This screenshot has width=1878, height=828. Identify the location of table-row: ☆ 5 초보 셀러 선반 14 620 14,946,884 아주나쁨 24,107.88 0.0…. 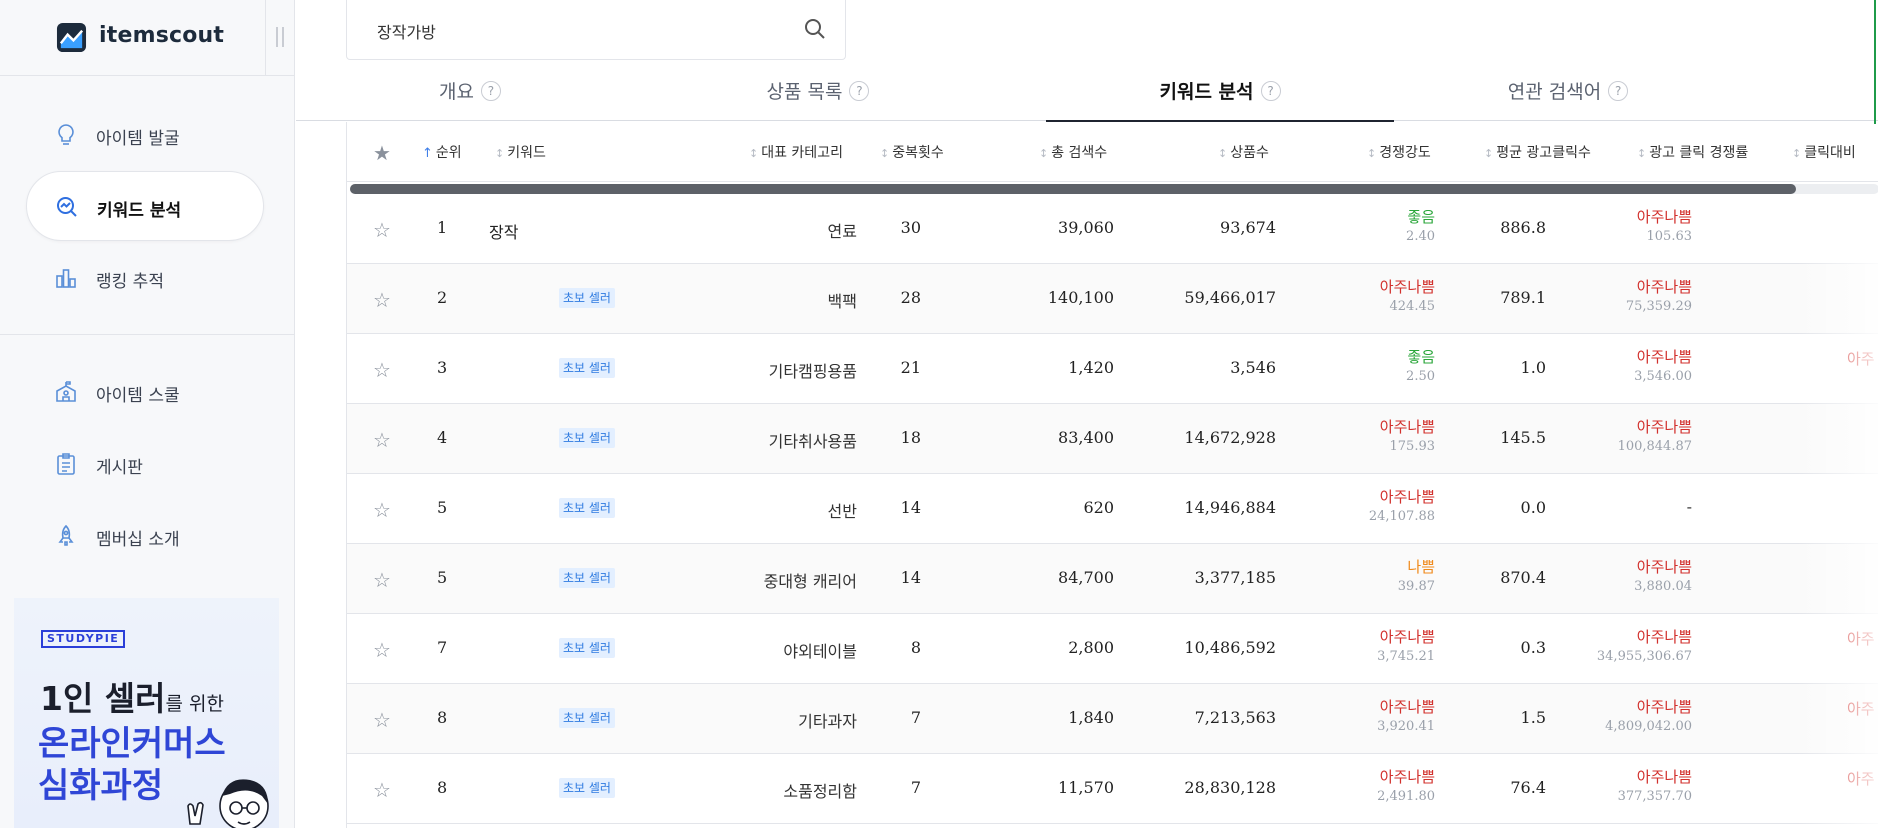
(1112, 509).